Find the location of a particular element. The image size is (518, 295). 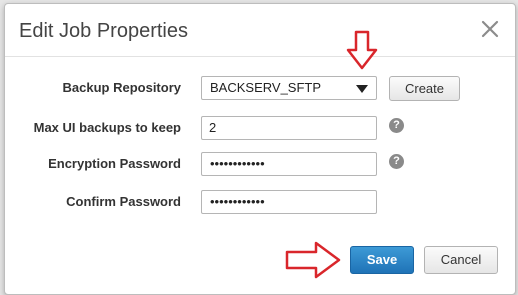

cancel-button: Cancel is located at coordinates (461, 260).